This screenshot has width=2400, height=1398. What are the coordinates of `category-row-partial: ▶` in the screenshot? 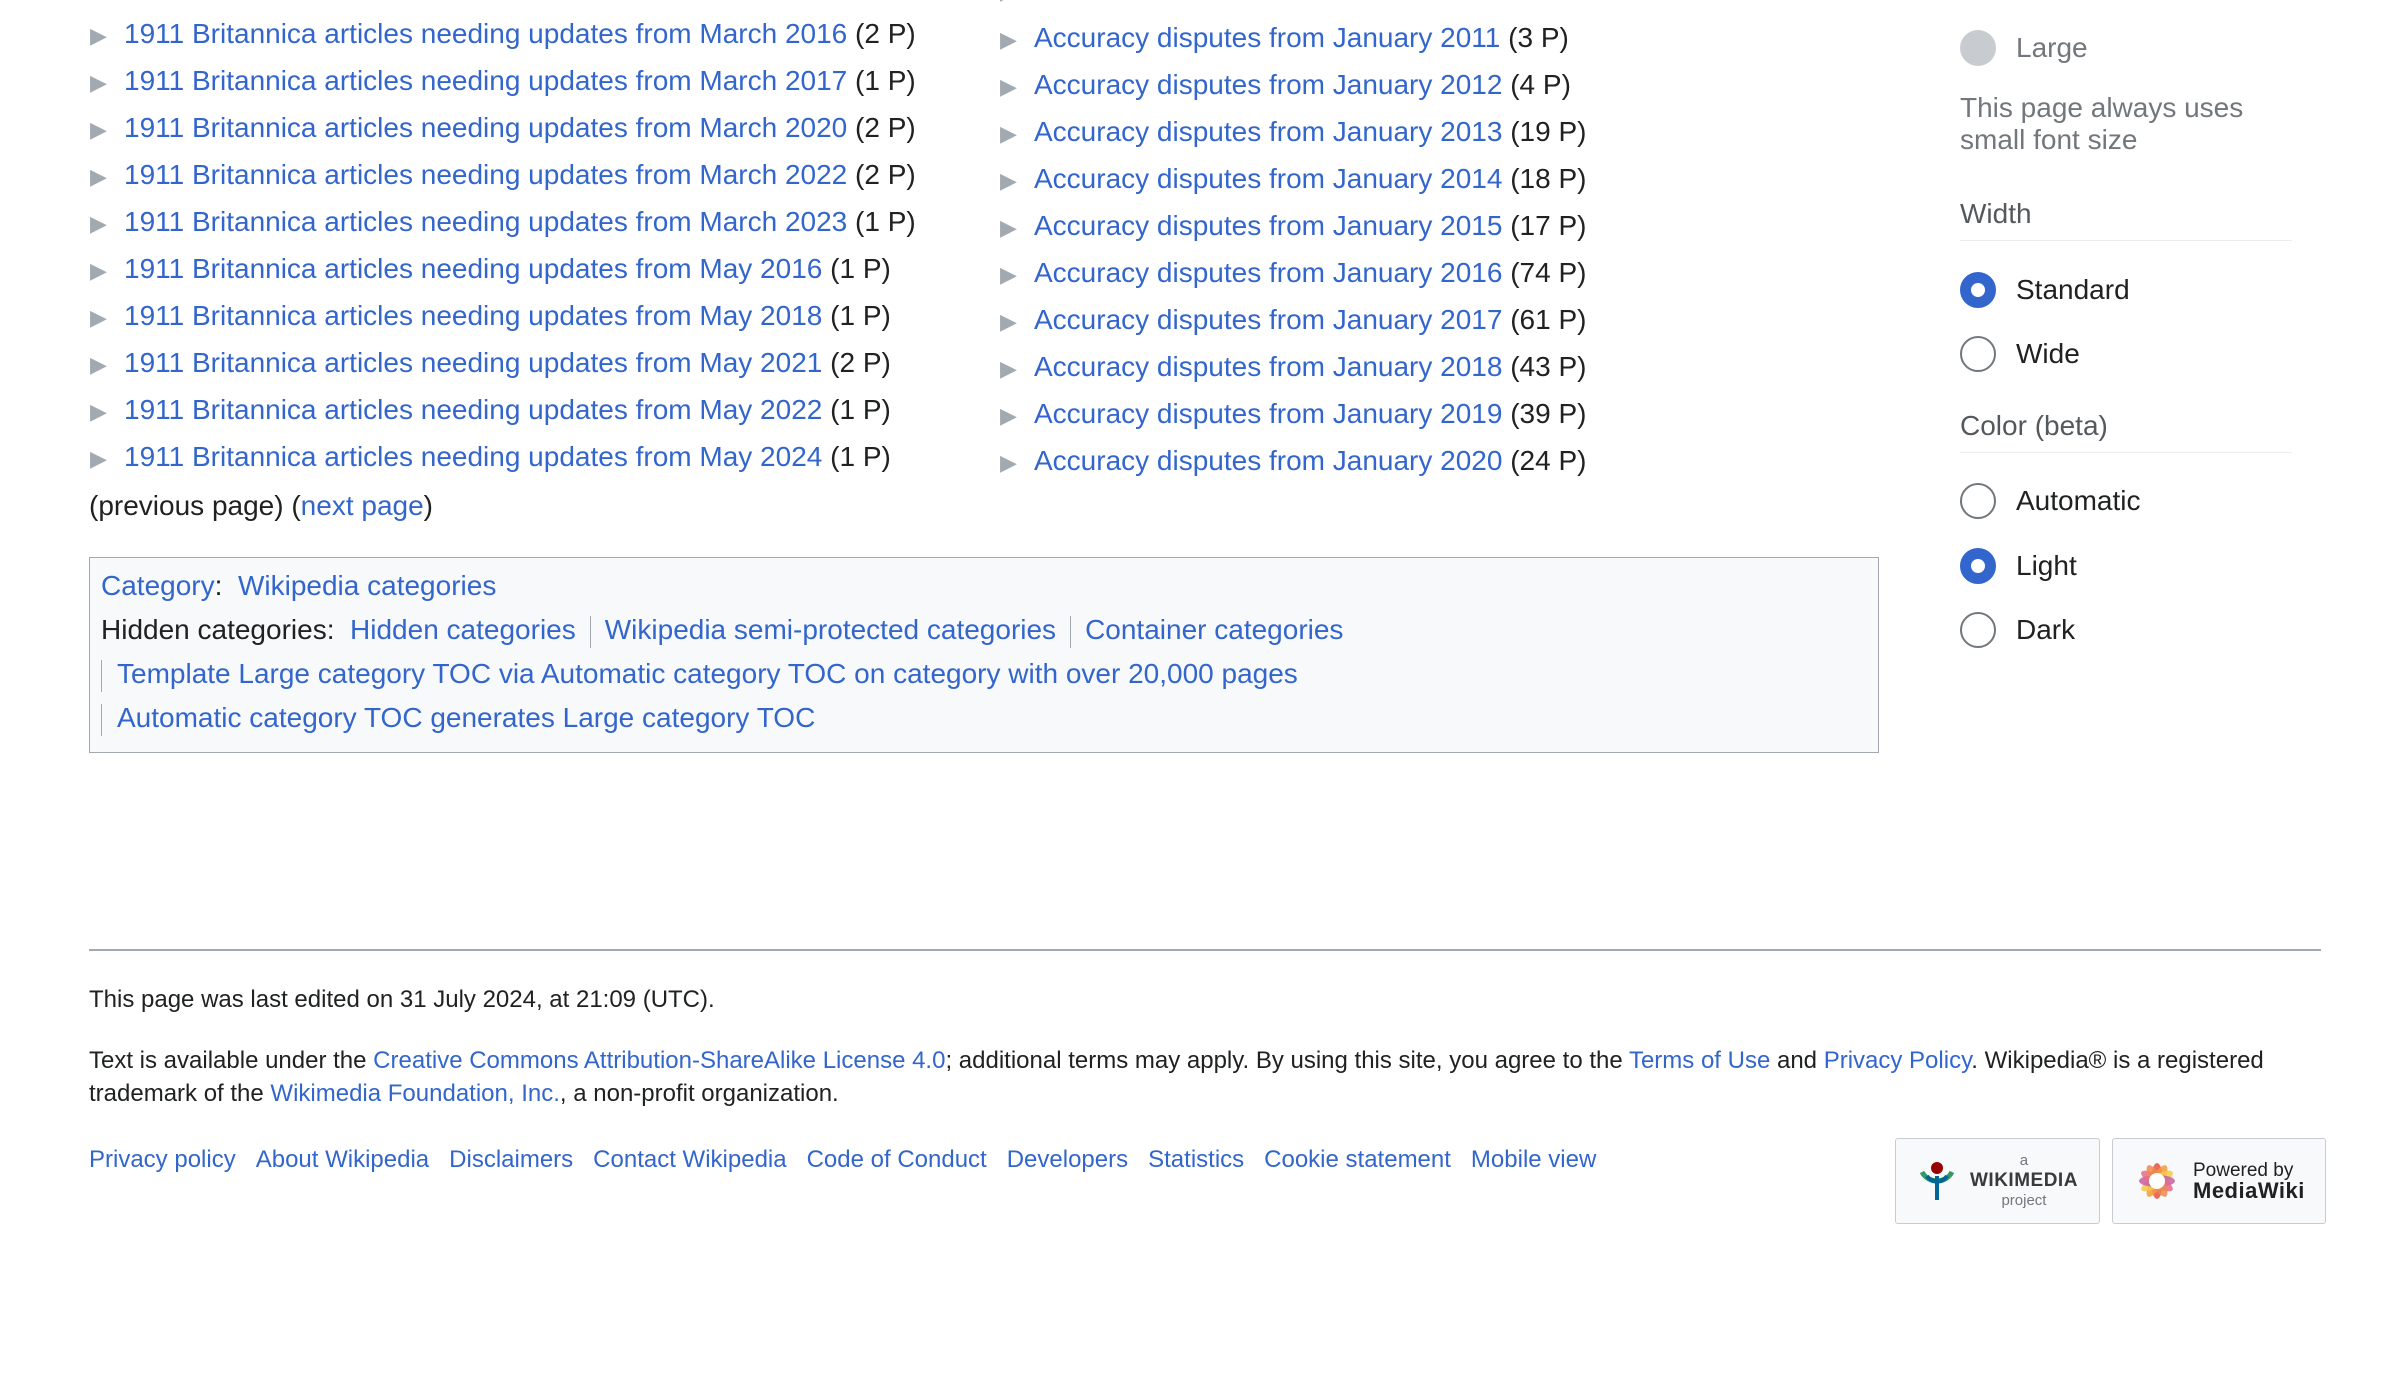 It's located at (1017, 3).